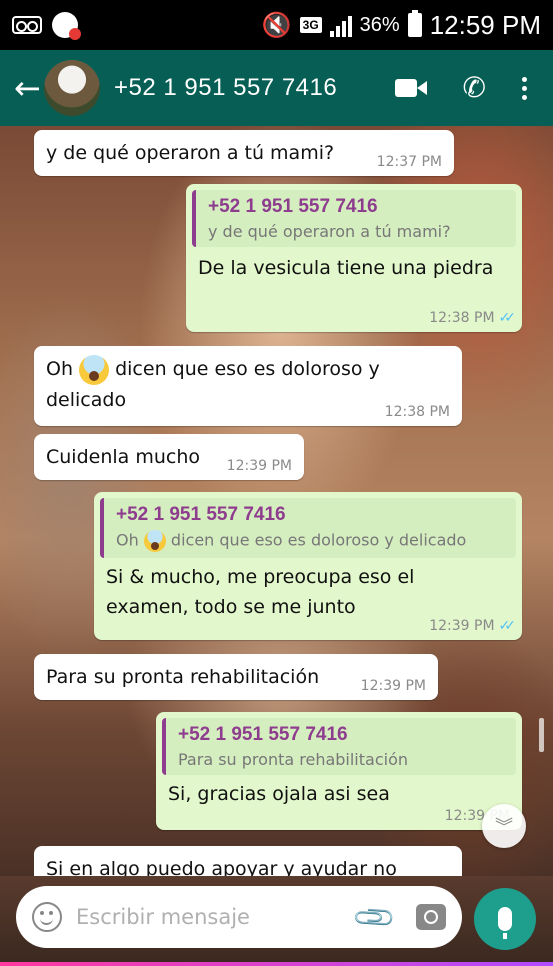 The image size is (553, 966). I want to click on contact-avatar, so click(72, 88).